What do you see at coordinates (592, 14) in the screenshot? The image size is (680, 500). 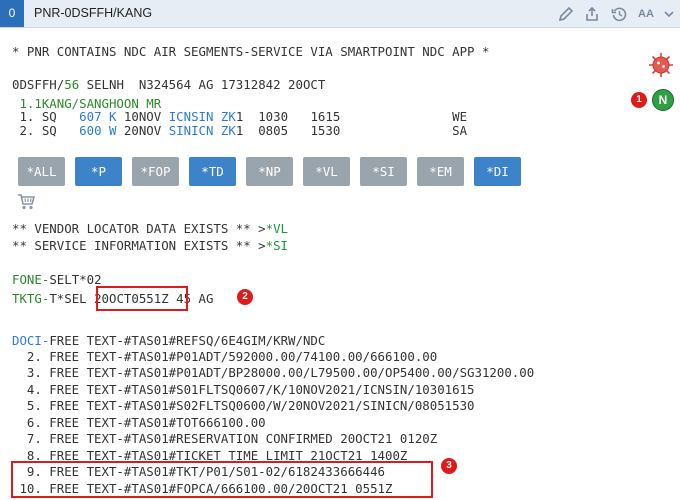 I see `share-icon` at bounding box center [592, 14].